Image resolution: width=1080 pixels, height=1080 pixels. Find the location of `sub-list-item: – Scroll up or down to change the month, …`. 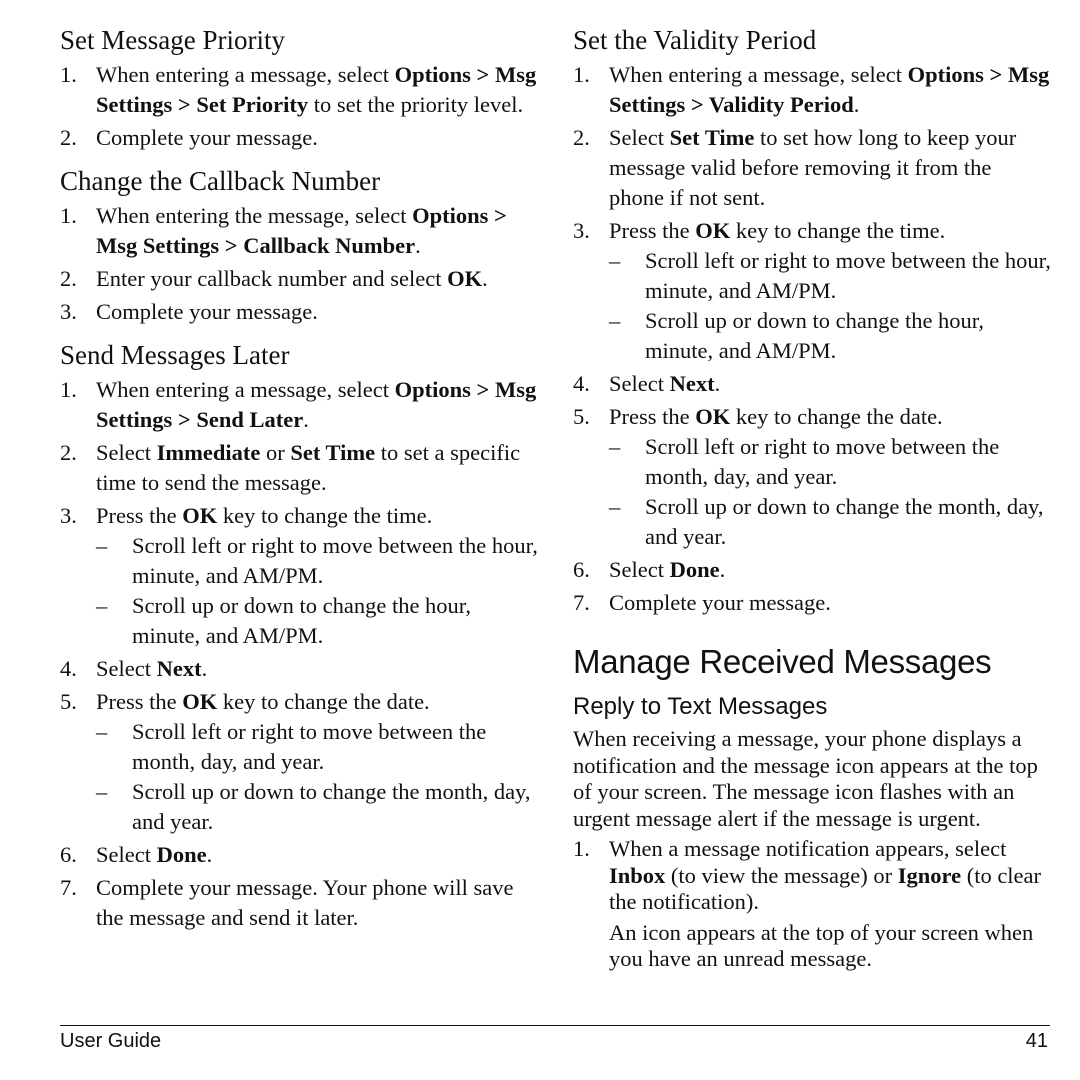

sub-list-item: – Scroll up or down to change the month, … is located at coordinates (830, 522).